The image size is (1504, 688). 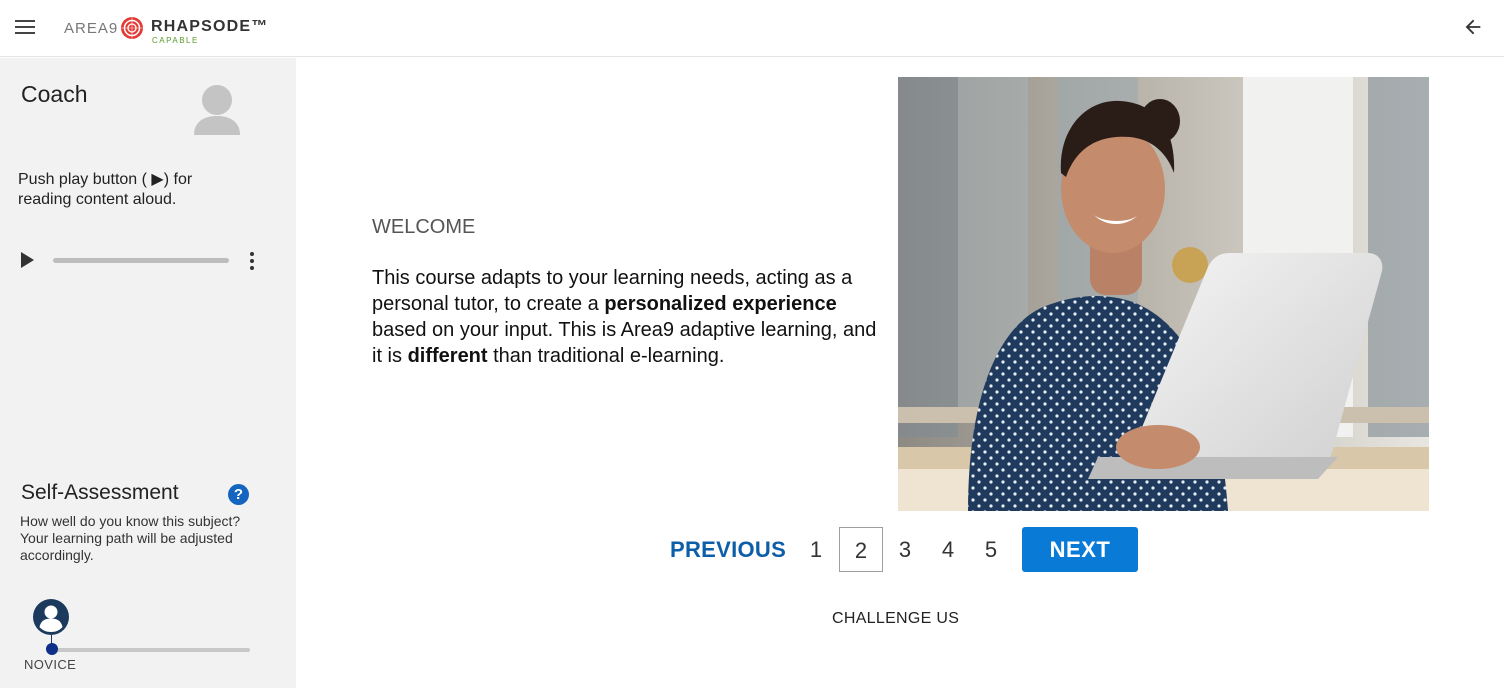 What do you see at coordinates (252, 261) in the screenshot?
I see `more-vertical-icon` at bounding box center [252, 261].